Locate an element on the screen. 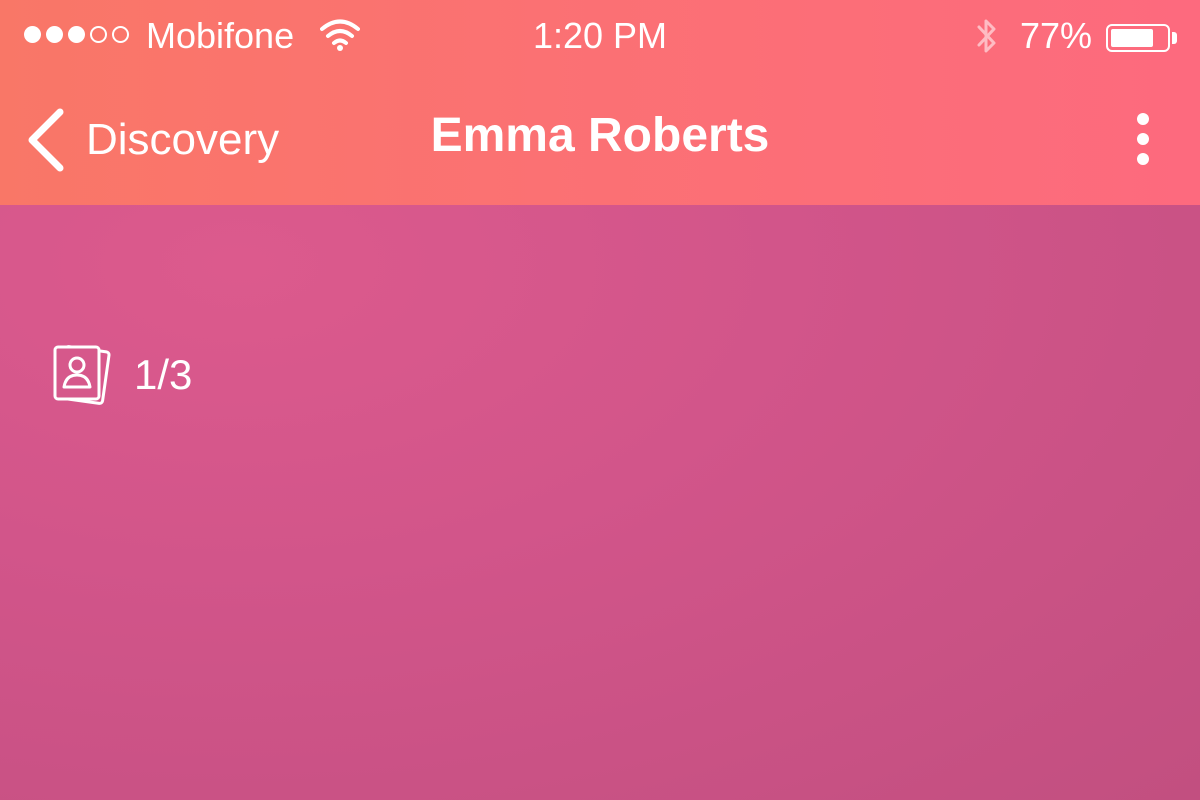 The image size is (1200, 800). status-time: 1:20 PM is located at coordinates (600, 35).